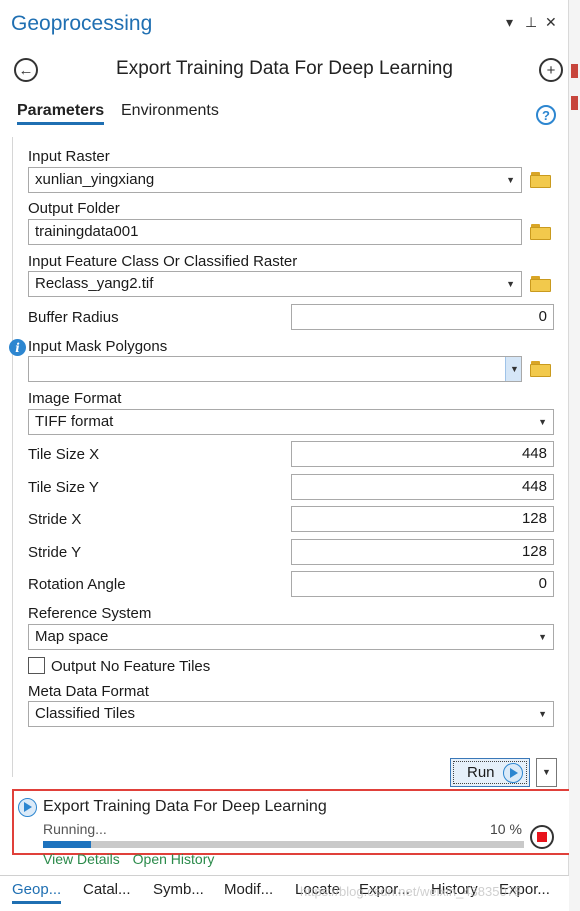 This screenshot has height=911, width=580. Describe the element at coordinates (174, 859) in the screenshot. I see `open-history-link: Open History` at that location.